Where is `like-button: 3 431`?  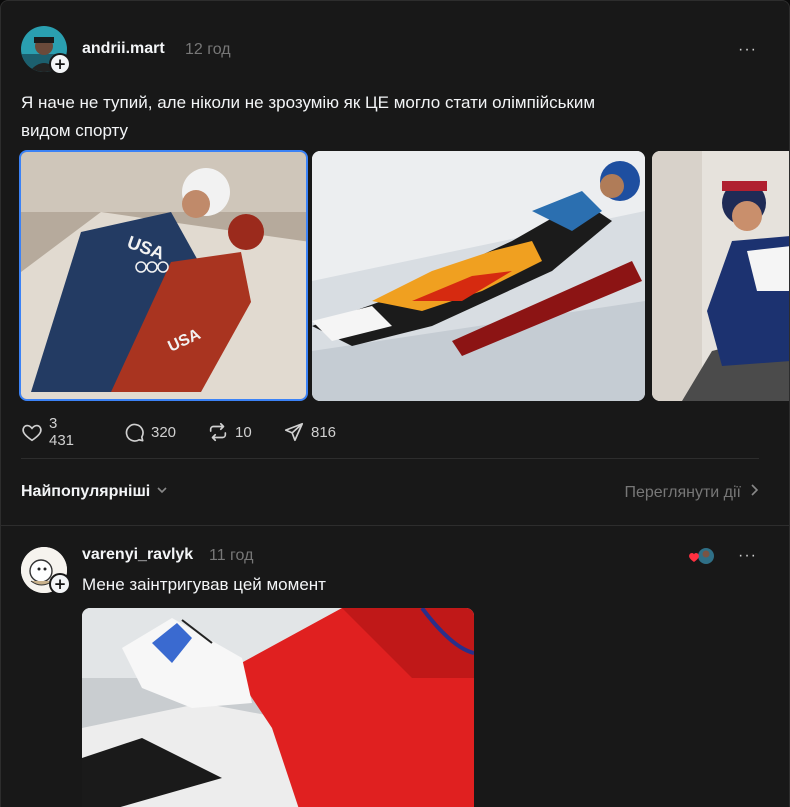
like-button: 3 431 is located at coordinates (47, 432).